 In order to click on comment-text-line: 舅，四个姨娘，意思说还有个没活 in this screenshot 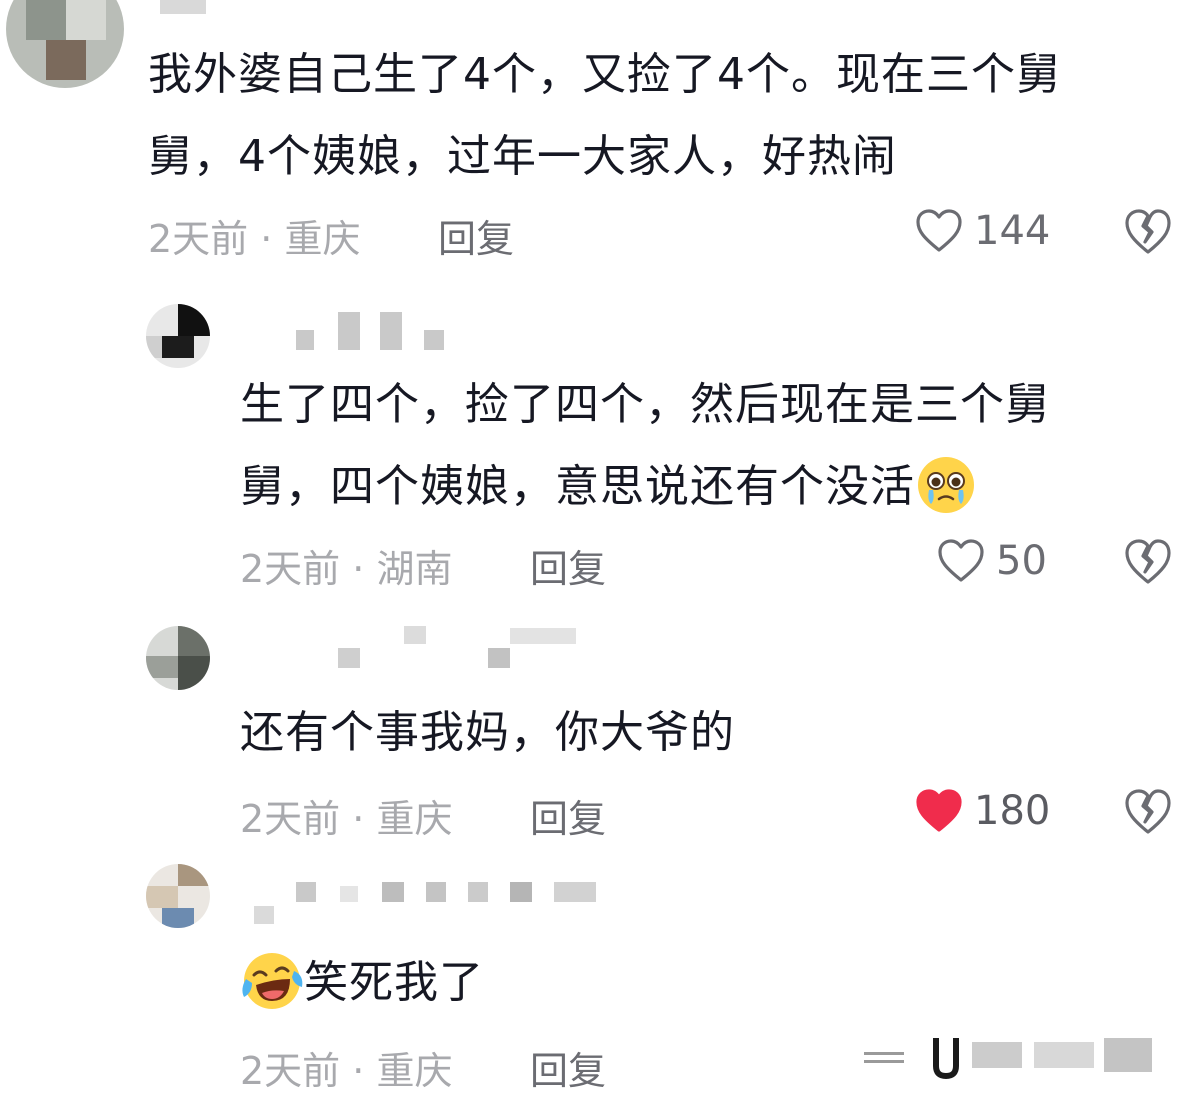, I will do `click(700, 487)`.